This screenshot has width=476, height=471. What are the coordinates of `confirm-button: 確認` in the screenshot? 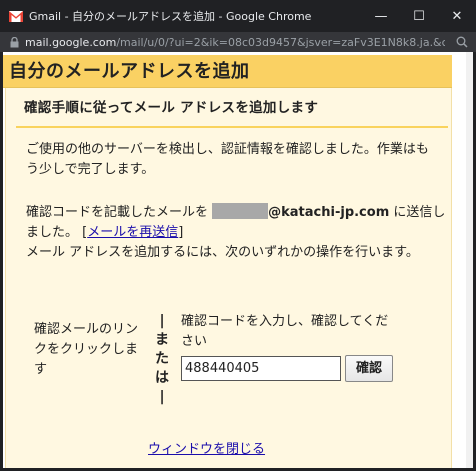 It's located at (369, 368).